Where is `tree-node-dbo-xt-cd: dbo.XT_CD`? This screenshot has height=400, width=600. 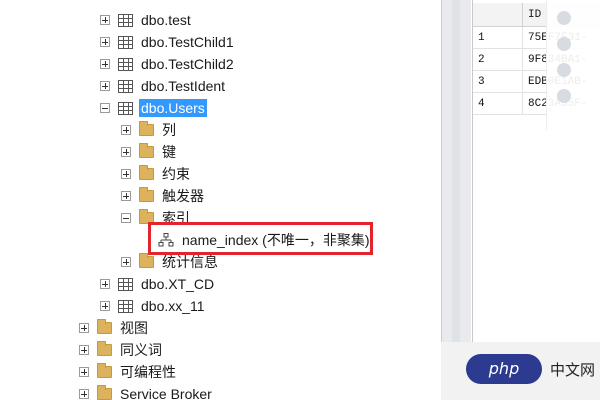 tree-node-dbo-xt-cd: dbo.XT_CD is located at coordinates (158, 284).